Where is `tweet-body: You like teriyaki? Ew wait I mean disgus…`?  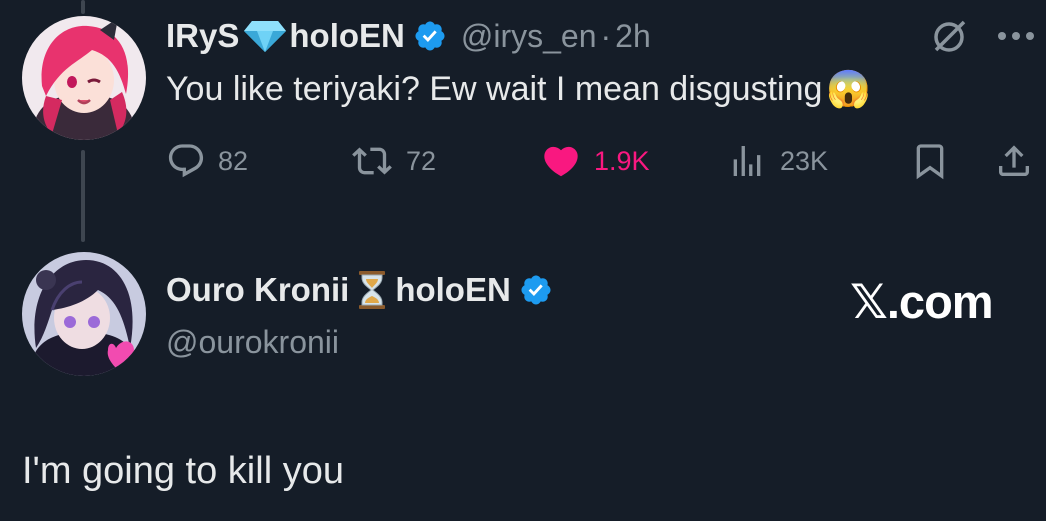
tweet-body: You like teriyaki? Ew wait I mean disgus… is located at coordinates (494, 88).